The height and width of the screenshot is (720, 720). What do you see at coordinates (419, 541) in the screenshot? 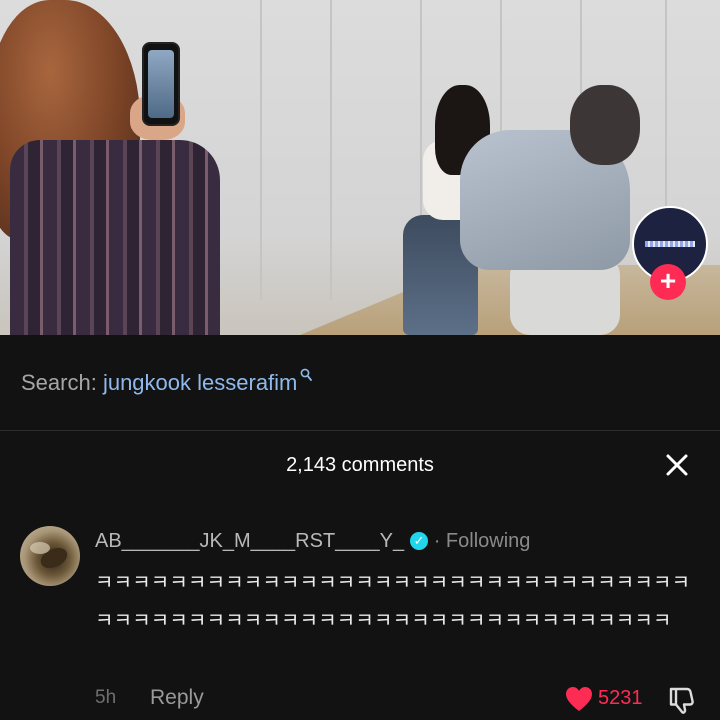
I see `verified-badge-icon: ✓` at bounding box center [419, 541].